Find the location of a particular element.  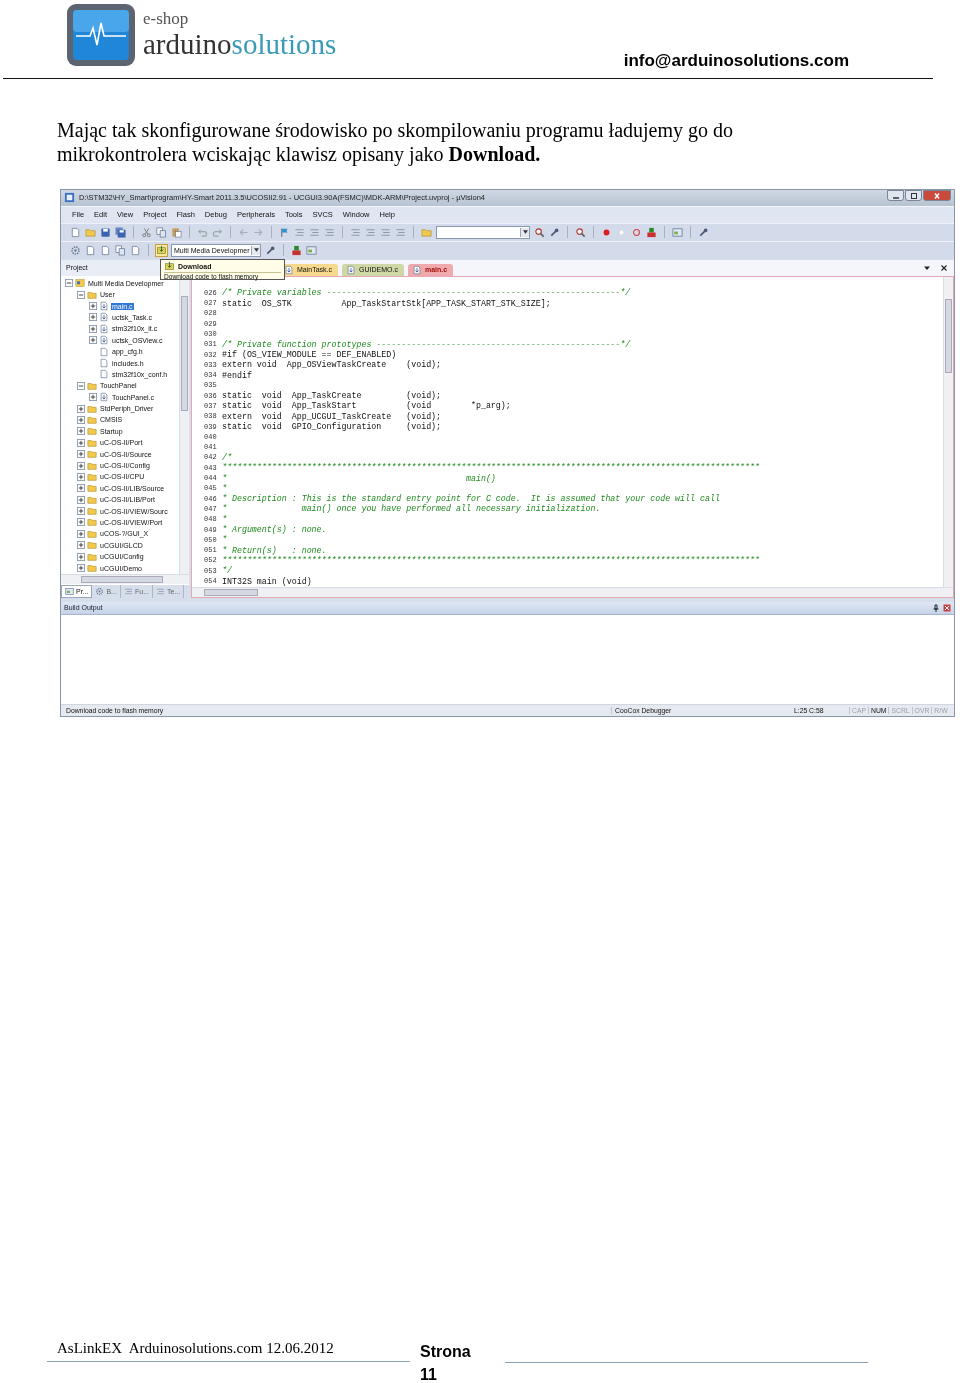

code-line: extern void App_UCGUI_TaskCreate (void); is located at coordinates (332, 416).